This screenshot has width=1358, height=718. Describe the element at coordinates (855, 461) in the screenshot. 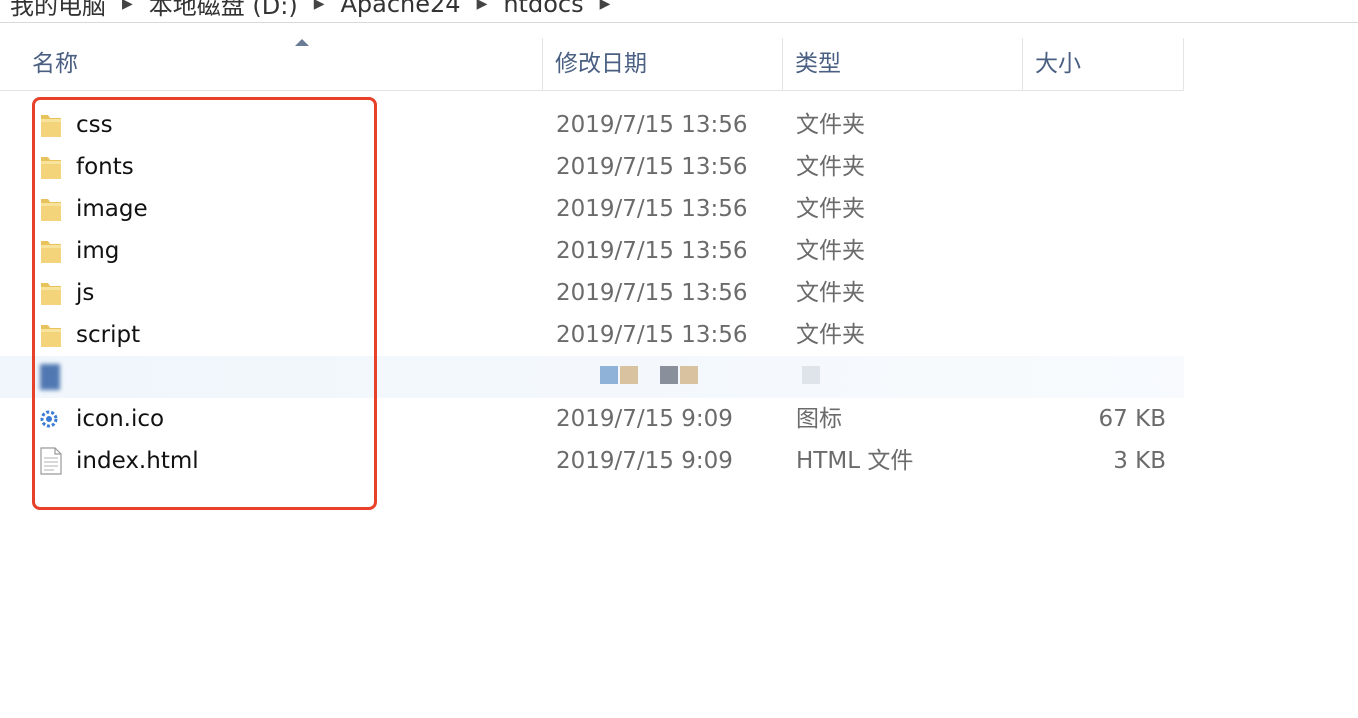

I see `file-type: HTML 文件` at that location.